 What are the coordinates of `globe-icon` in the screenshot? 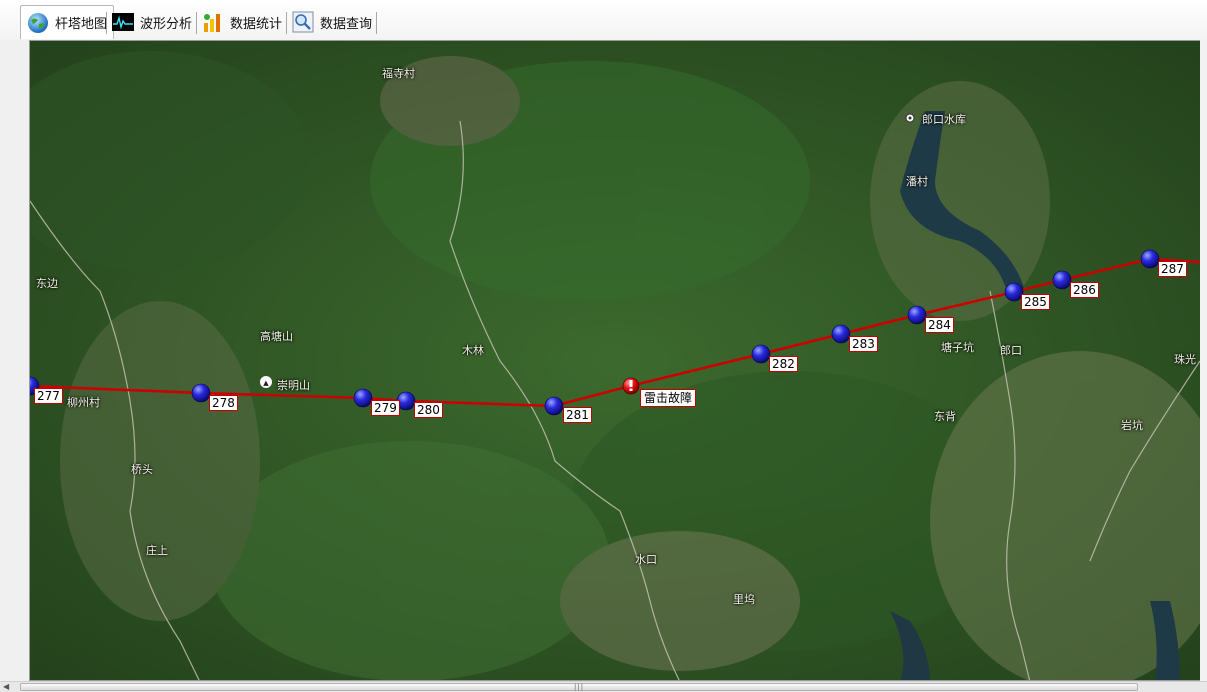 It's located at (38, 22).